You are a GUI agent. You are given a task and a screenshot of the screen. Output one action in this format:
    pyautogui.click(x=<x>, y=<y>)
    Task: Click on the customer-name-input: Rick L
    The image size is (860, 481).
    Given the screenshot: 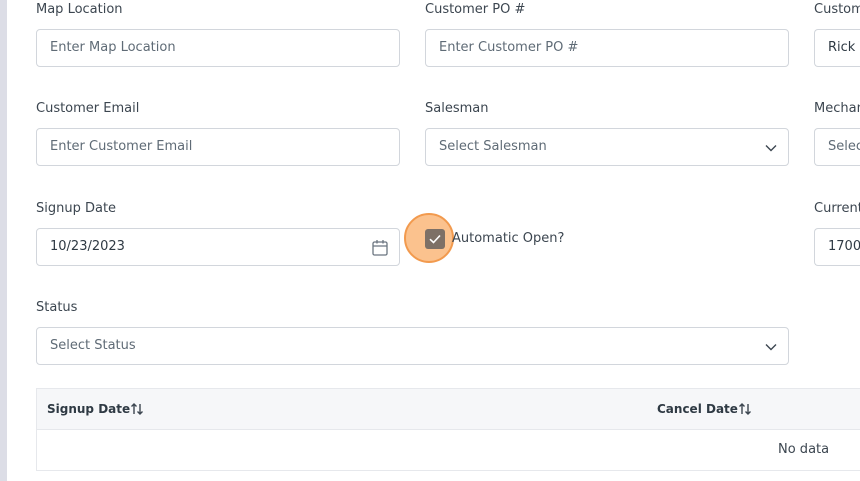 What is the action you would take?
    pyautogui.click(x=837, y=48)
    